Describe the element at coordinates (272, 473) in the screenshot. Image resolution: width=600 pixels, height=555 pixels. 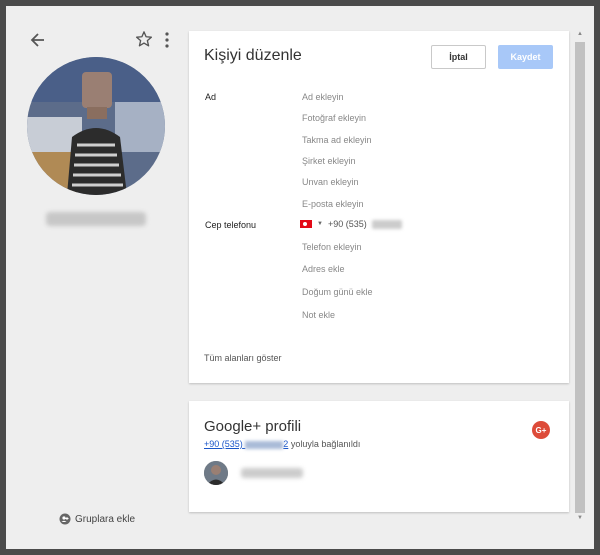
I see `google-plus-name-redacted` at that location.